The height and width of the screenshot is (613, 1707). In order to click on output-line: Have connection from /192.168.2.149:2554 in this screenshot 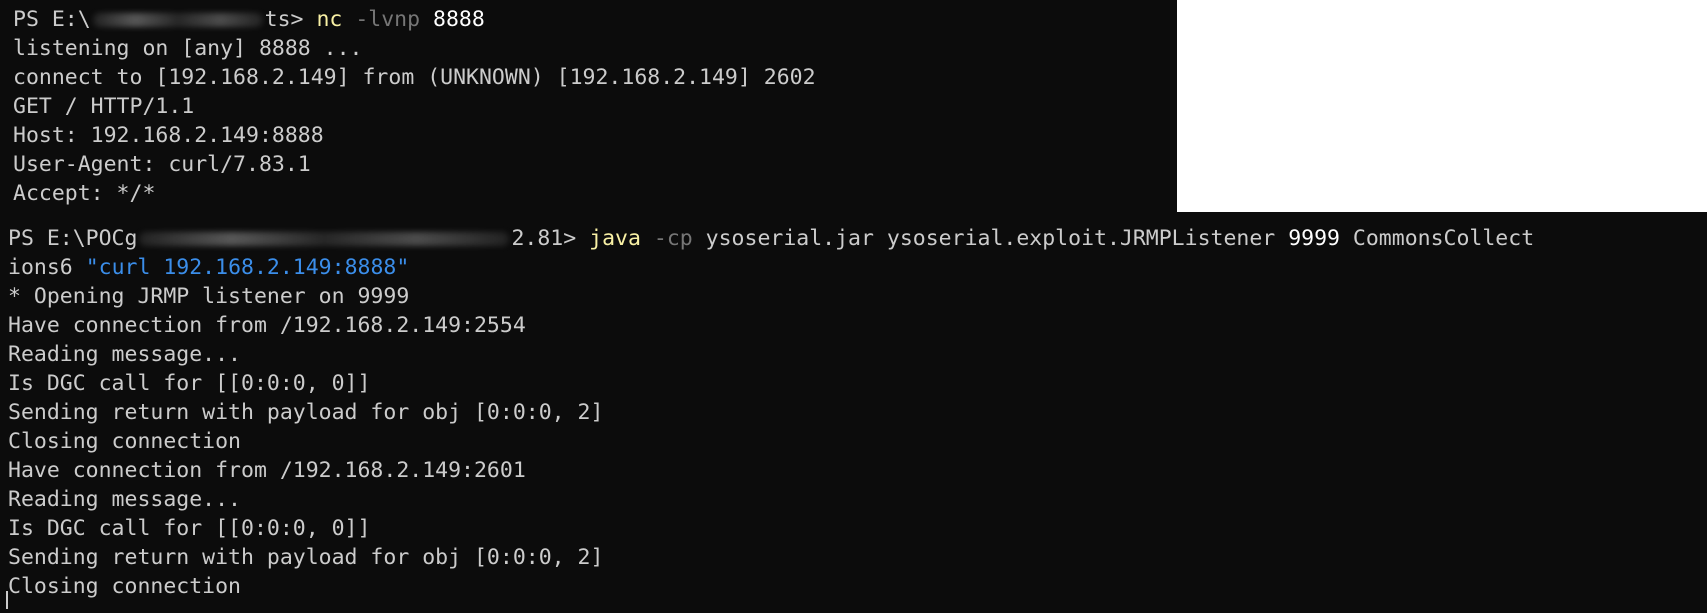, I will do `click(267, 325)`.